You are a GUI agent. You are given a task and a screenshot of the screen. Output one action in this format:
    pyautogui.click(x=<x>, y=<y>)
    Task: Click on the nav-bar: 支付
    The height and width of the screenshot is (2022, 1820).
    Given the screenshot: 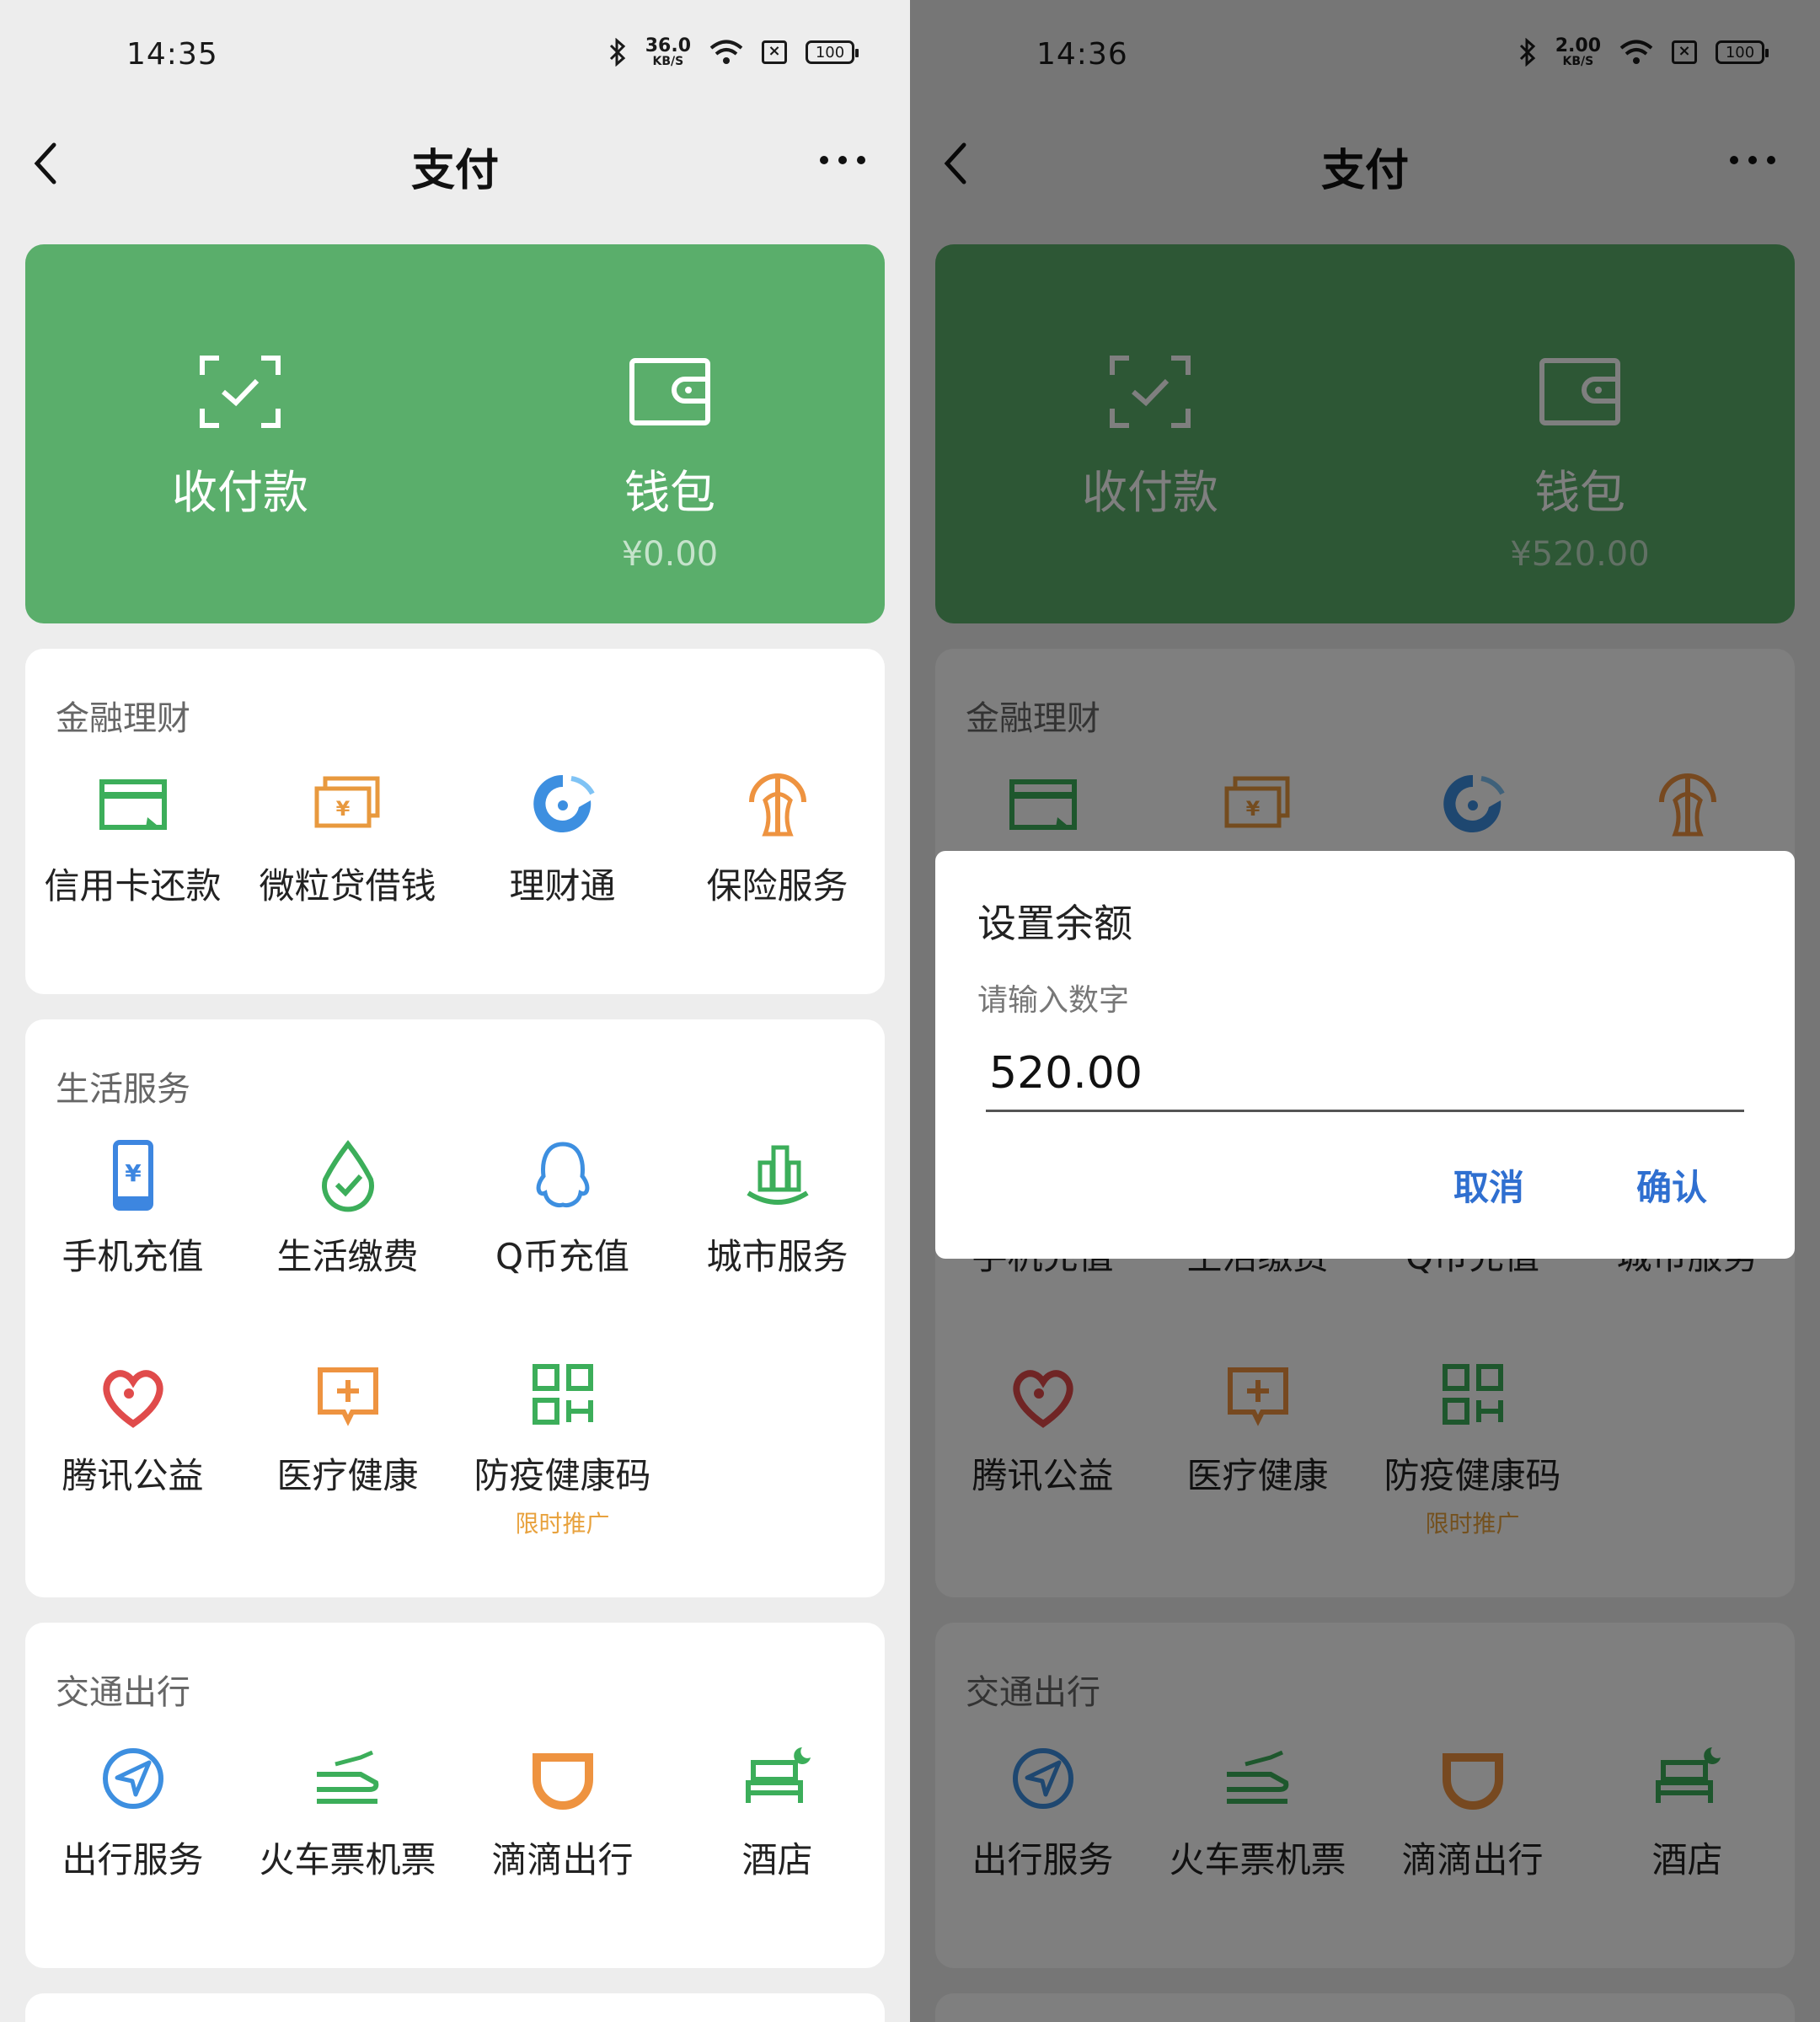 What is the action you would take?
    pyautogui.click(x=455, y=164)
    